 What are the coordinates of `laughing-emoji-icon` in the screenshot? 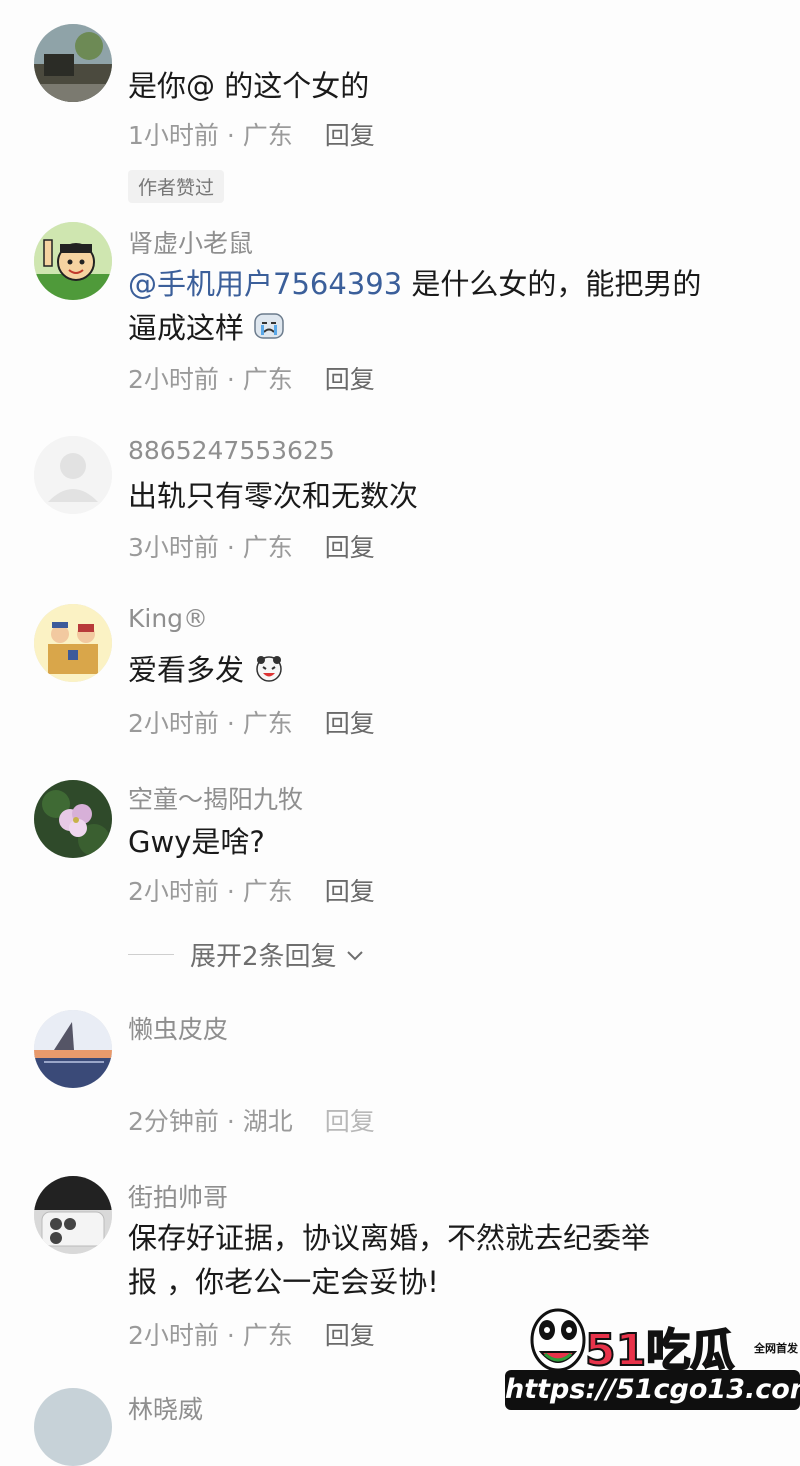 It's located at (269, 669).